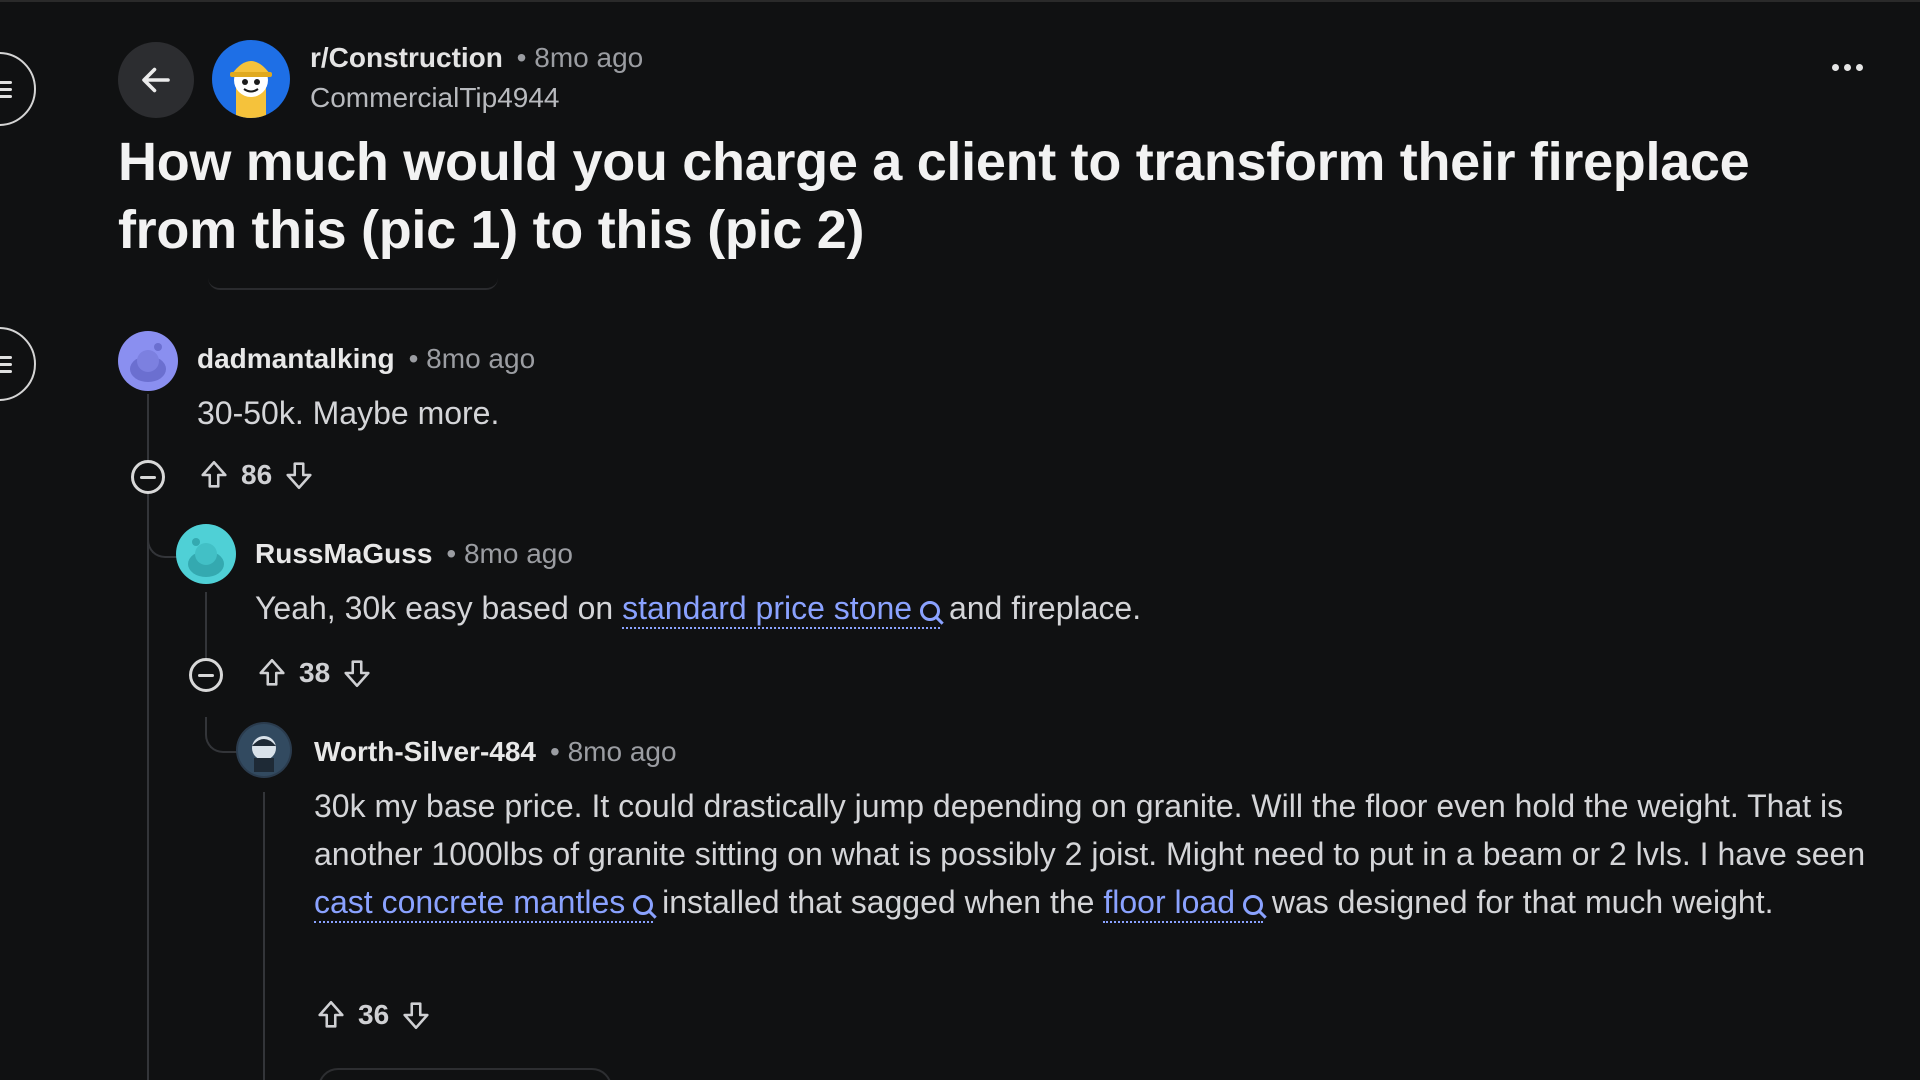 Image resolution: width=1920 pixels, height=1080 pixels. I want to click on search-link: floor load, so click(1183, 903).